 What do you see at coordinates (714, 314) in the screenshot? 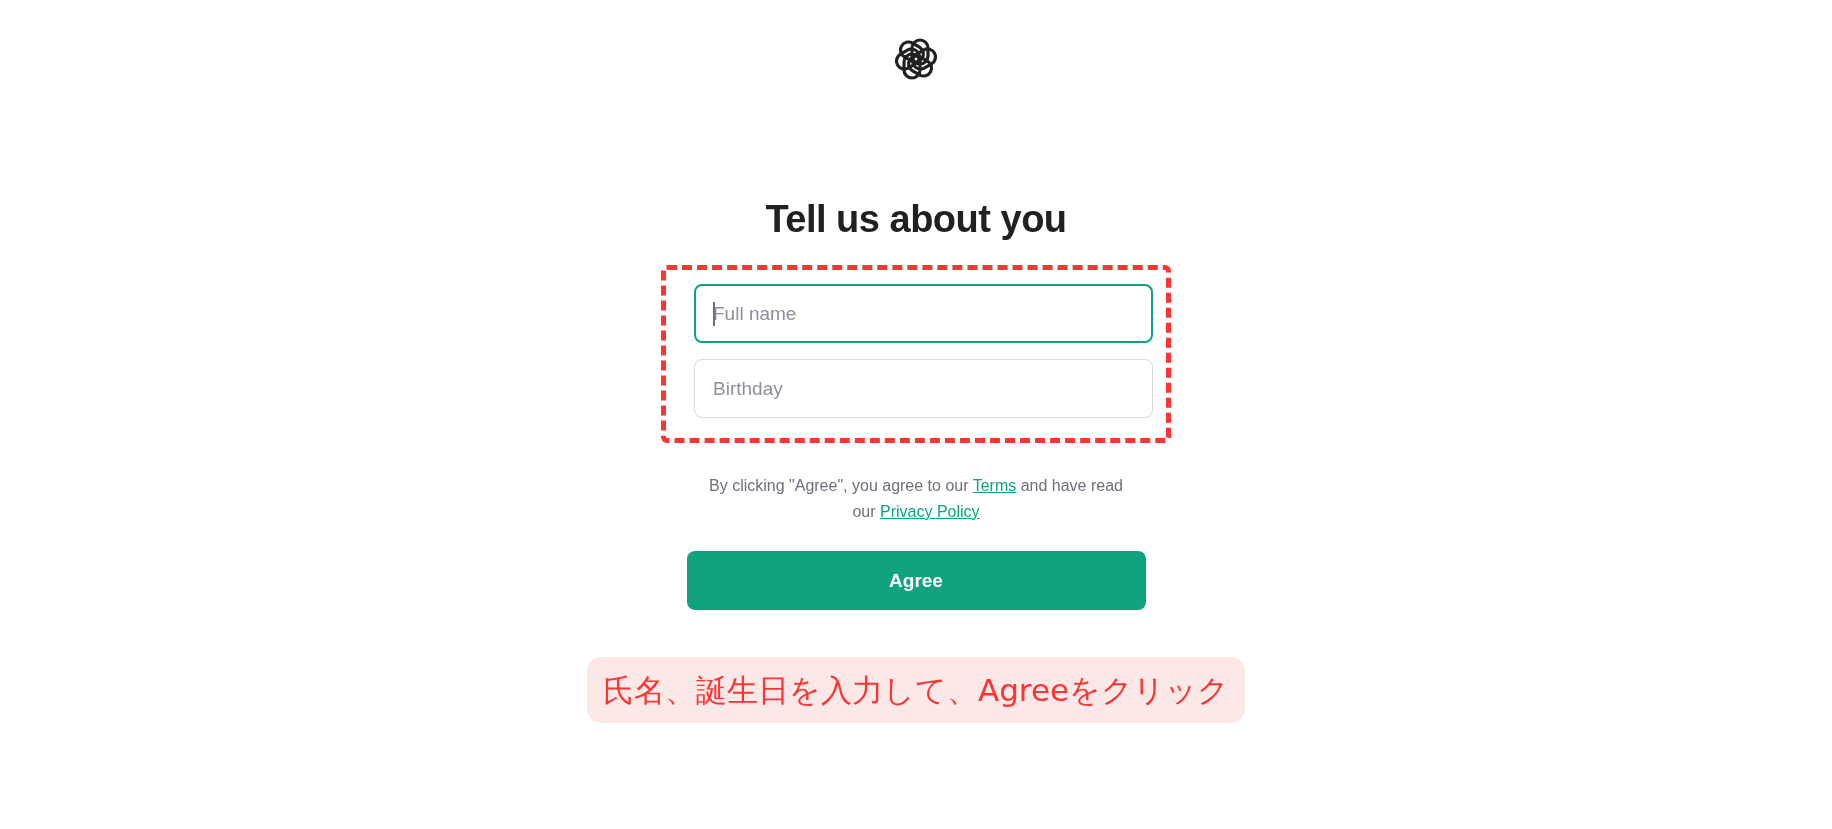
I see `text-cursor` at bounding box center [714, 314].